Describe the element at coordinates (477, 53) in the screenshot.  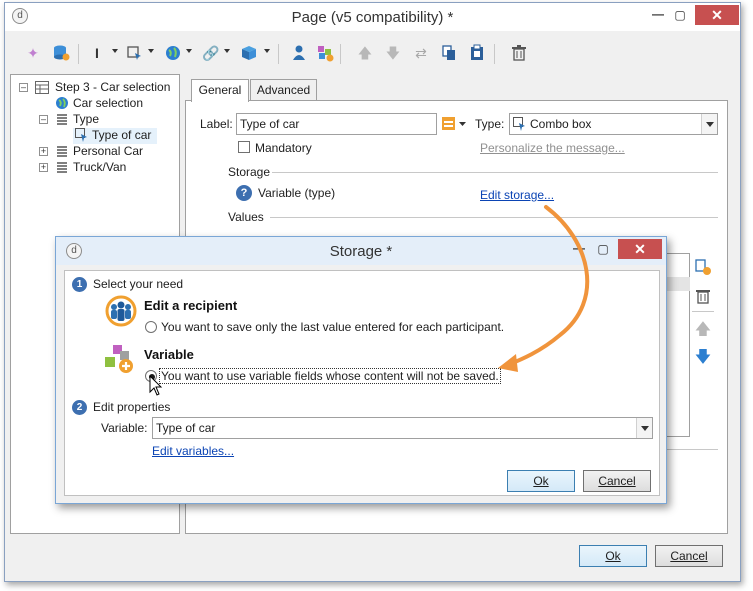
I see `paste-icon` at that location.